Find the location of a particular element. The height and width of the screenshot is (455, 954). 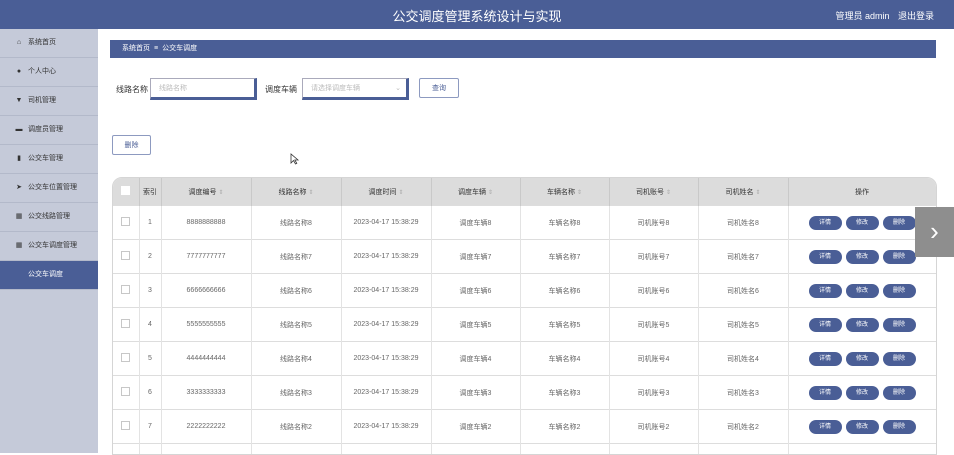

table-cell: 4444444444 is located at coordinates (206, 359).